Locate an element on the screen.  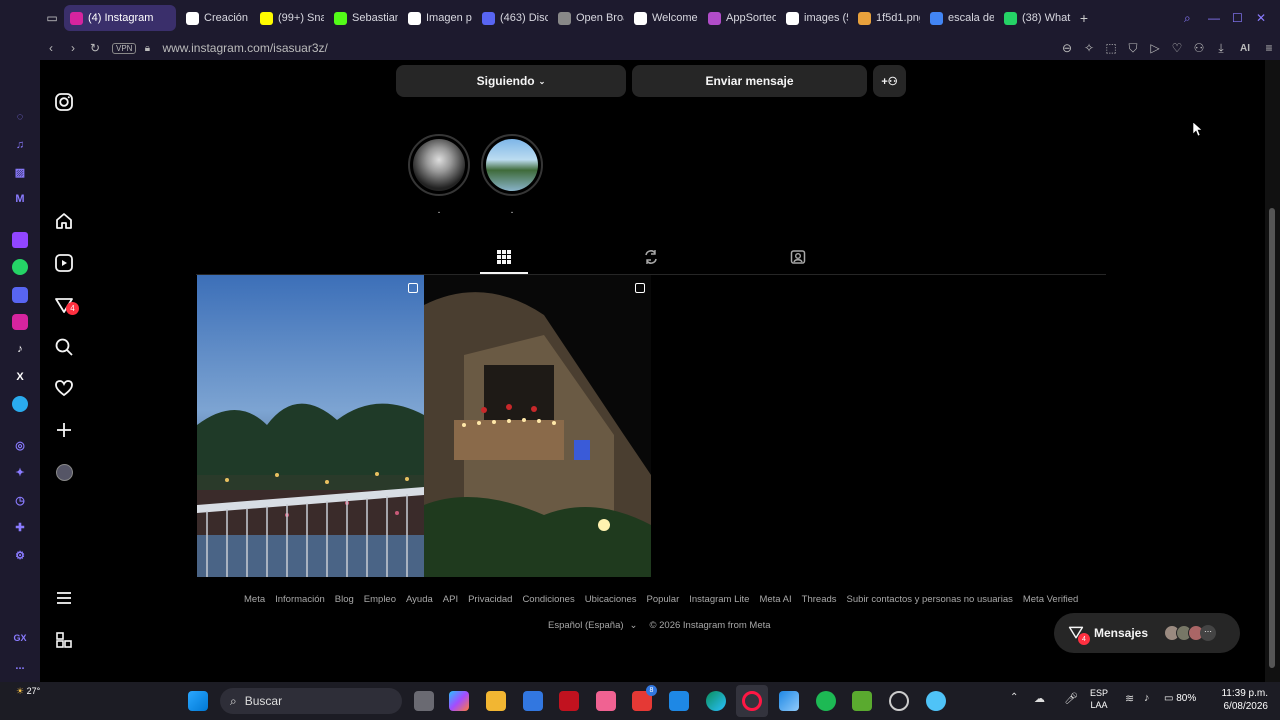
footer-link: Meta is located at coordinates (254, 599).